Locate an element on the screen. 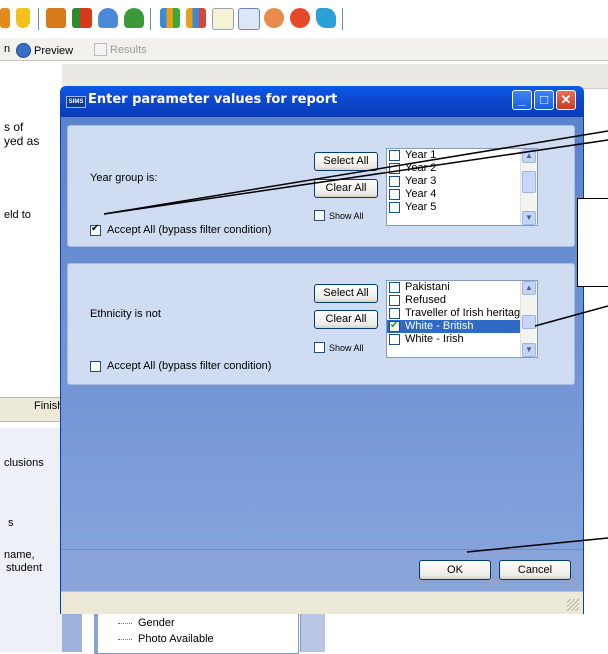 The width and height of the screenshot is (608, 654). ethnicity-list-scrollbar: ▲ ▼ is located at coordinates (528, 319).